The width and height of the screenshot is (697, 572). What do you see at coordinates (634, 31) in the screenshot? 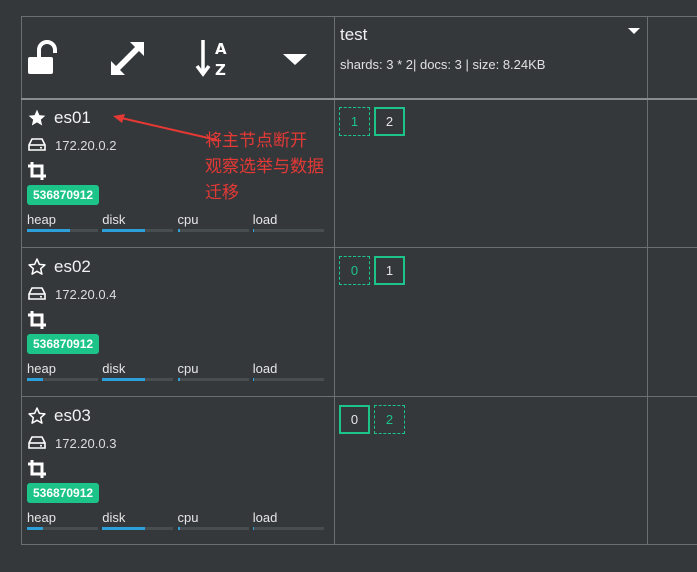
I see `index-menu-caret-icon` at bounding box center [634, 31].